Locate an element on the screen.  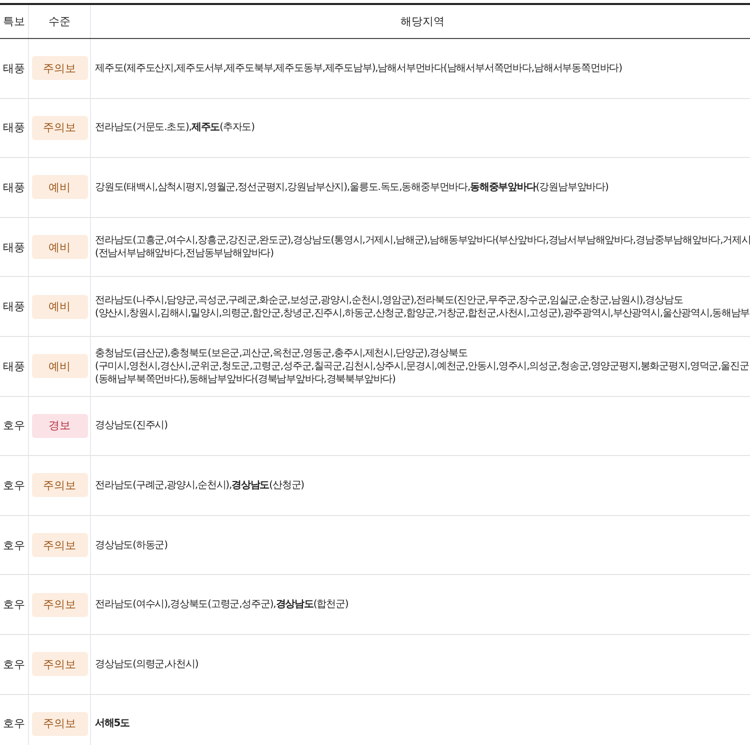
region-text: 강원도(태백시,삼척시평지,영월군,정선군평지,강원남부산지),울릉도.독도,동해중부먼바다,동해중부앞바다(강원남부앞바다) is located at coordinates (351, 187).